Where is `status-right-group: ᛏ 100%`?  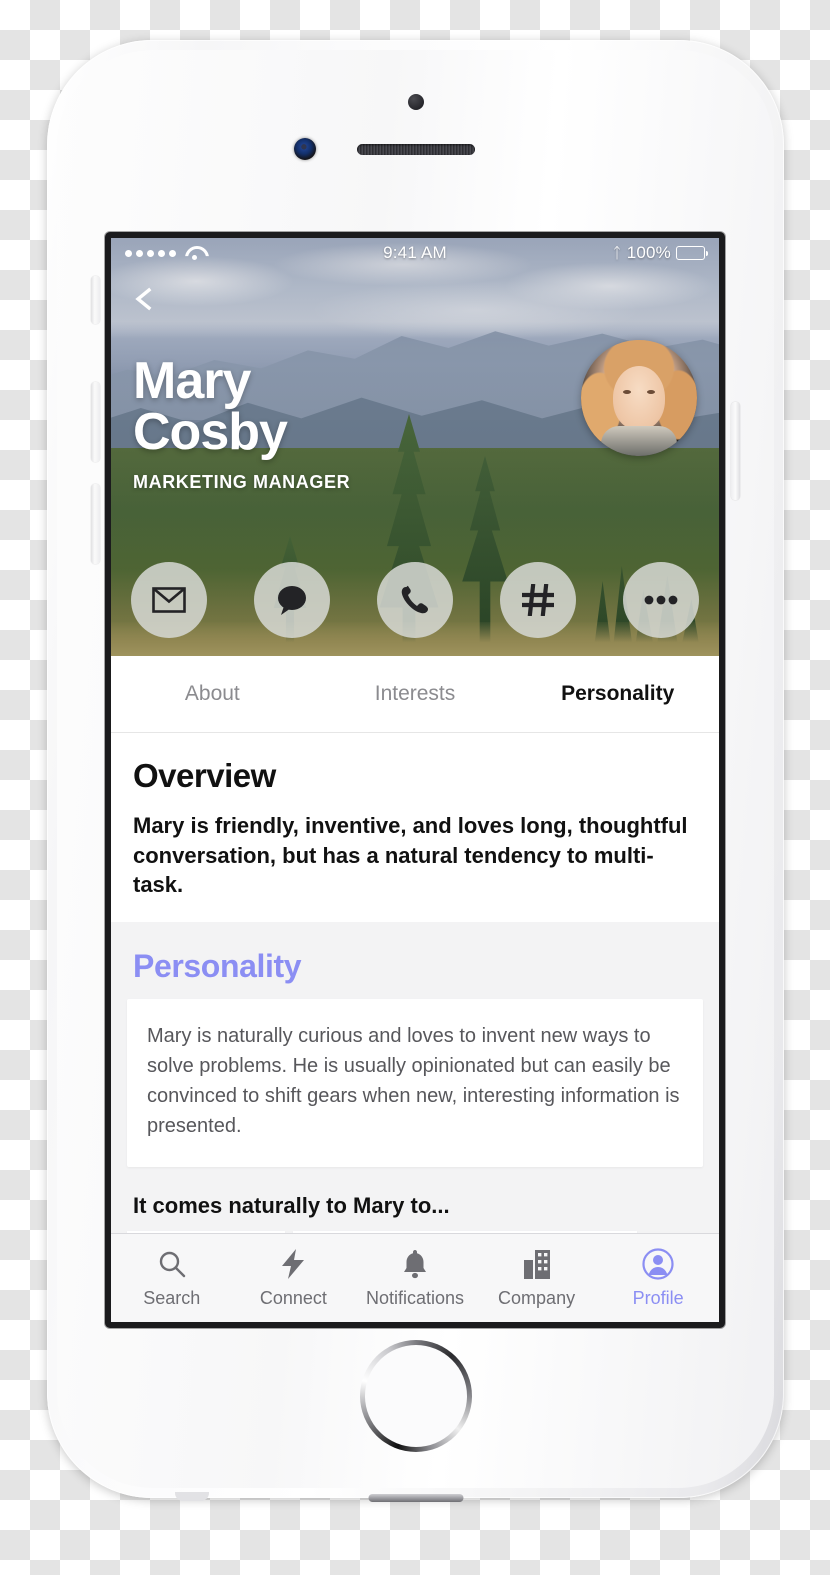
status-right-group: ᛏ 100% is located at coordinates (660, 253).